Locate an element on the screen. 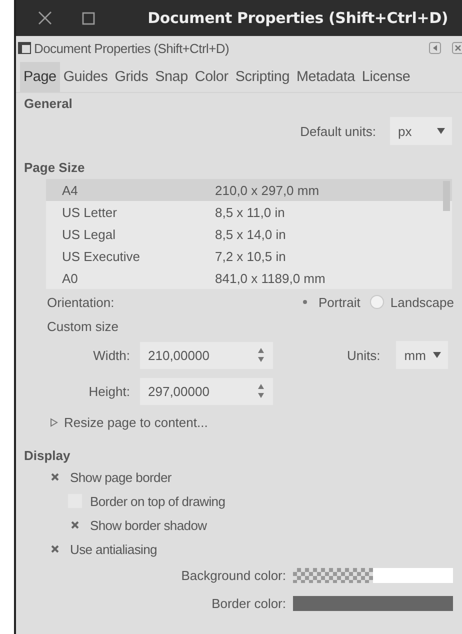 This screenshot has width=462, height=634. size-dimensions: 7,2 x 10,5 in is located at coordinates (250, 256).